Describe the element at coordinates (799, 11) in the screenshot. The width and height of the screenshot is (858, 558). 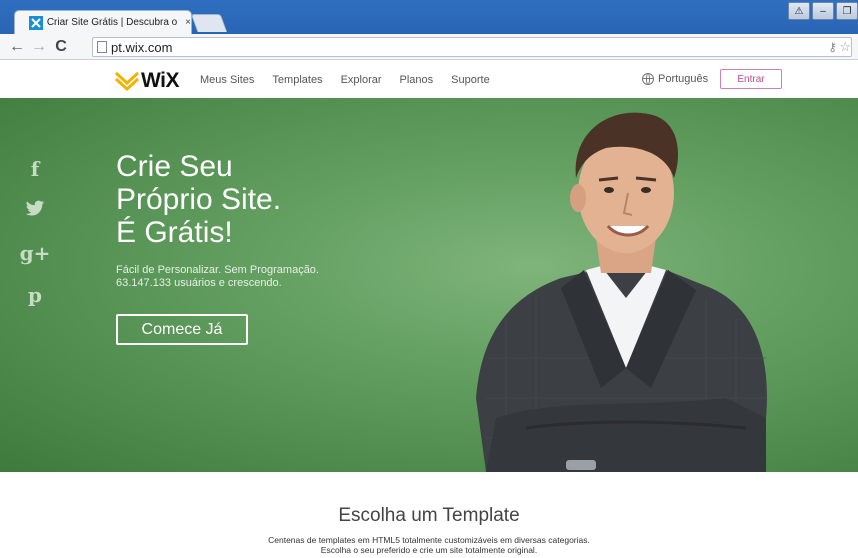
I see `user-icon: ⚠` at that location.